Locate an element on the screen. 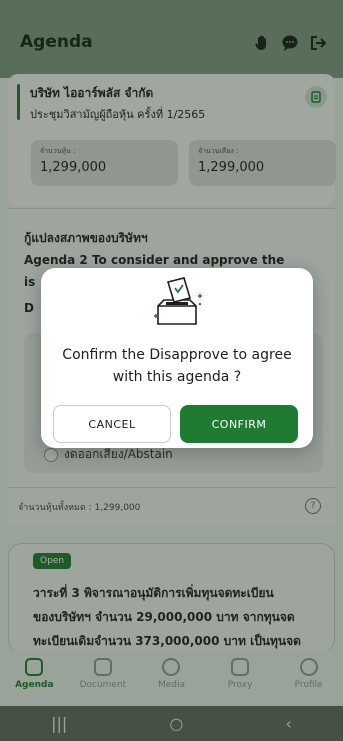  ballot-box-icon is located at coordinates (178, 301).